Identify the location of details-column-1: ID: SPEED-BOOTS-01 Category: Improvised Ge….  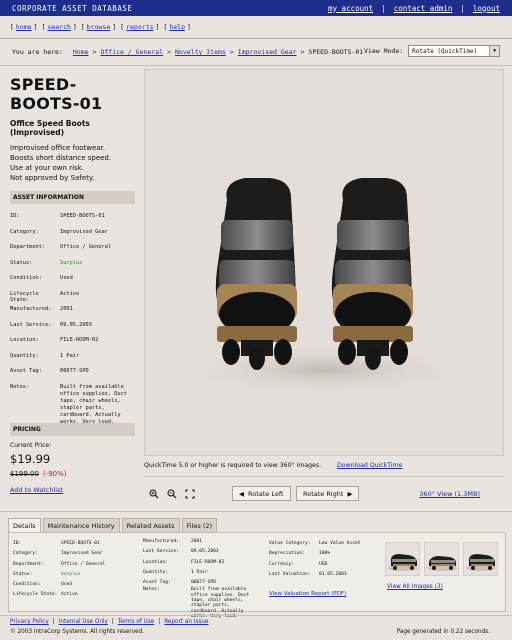
(73, 572).